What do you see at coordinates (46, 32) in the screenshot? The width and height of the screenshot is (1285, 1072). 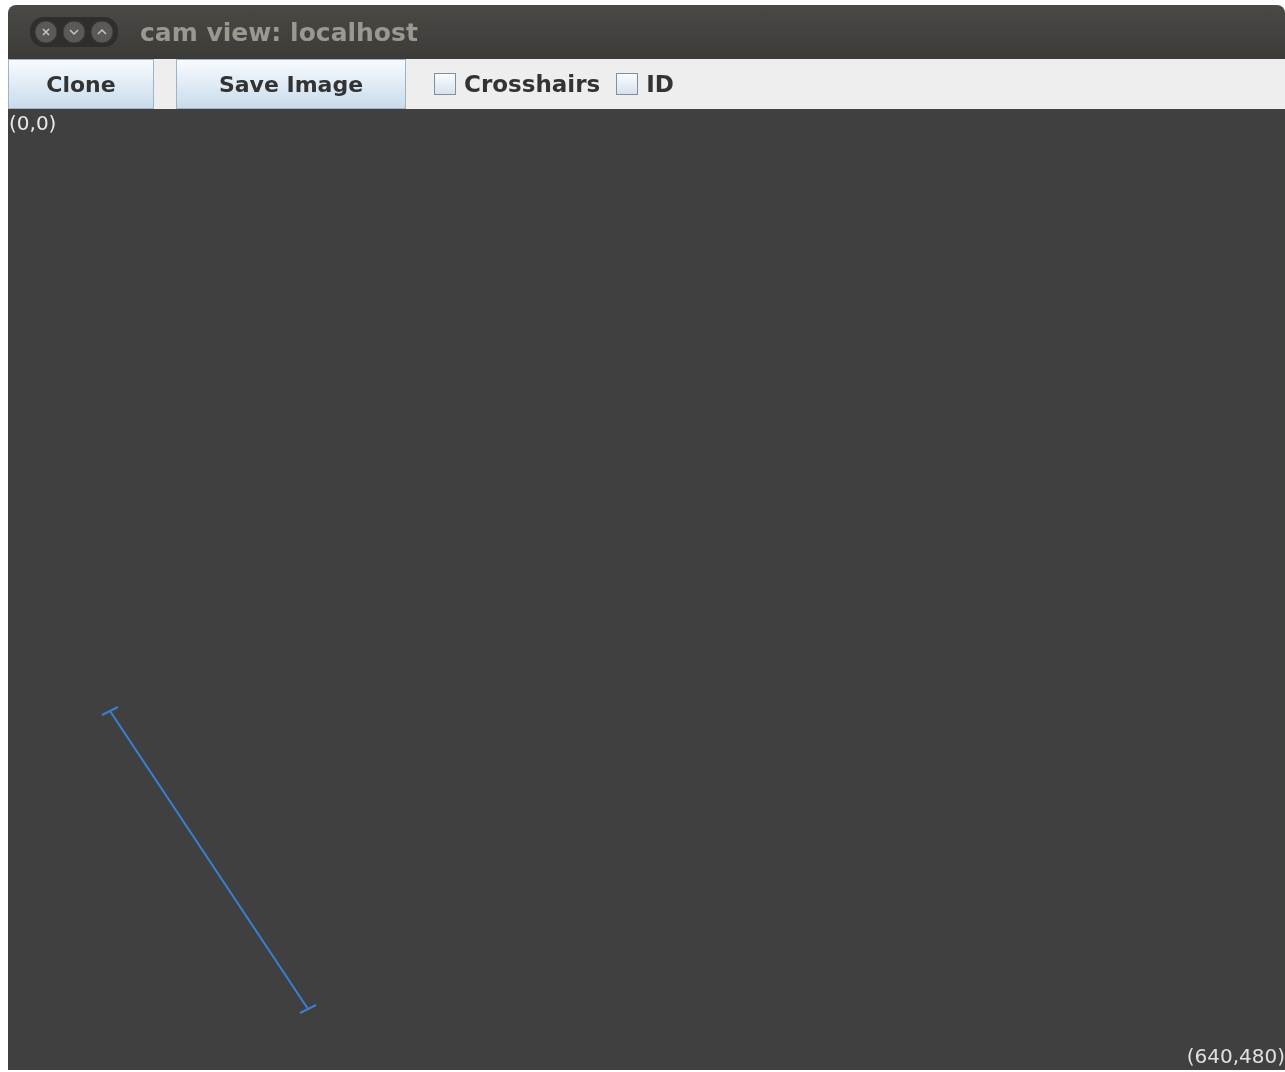 I see `close-icon` at bounding box center [46, 32].